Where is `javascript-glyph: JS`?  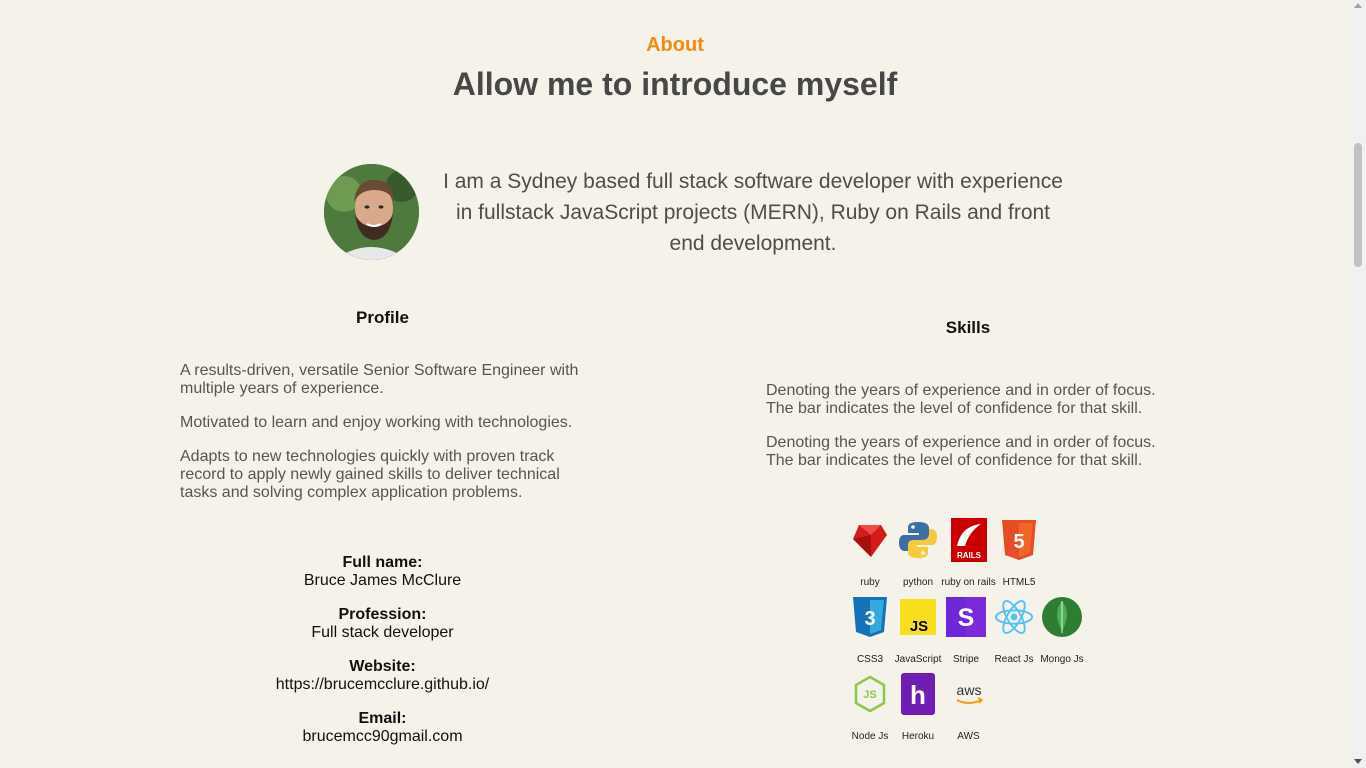 javascript-glyph: JS is located at coordinates (919, 626).